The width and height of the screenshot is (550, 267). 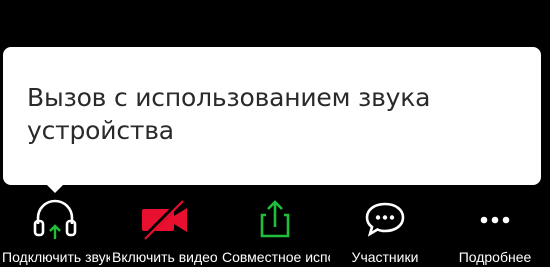 What do you see at coordinates (100, 130) in the screenshot?
I see `tooltip-line-2: устройства` at bounding box center [100, 130].